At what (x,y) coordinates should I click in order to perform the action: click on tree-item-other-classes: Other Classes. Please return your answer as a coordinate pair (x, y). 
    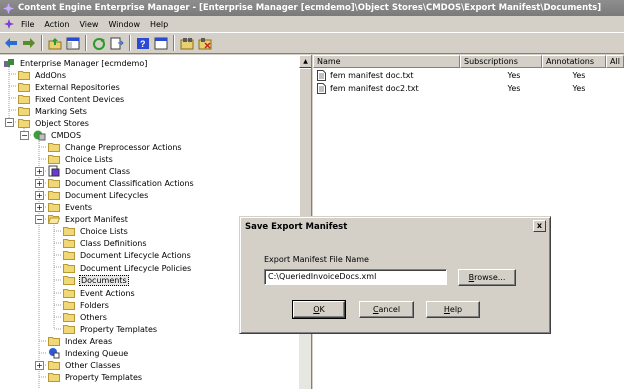
    Looking at the image, I should click on (84, 365).